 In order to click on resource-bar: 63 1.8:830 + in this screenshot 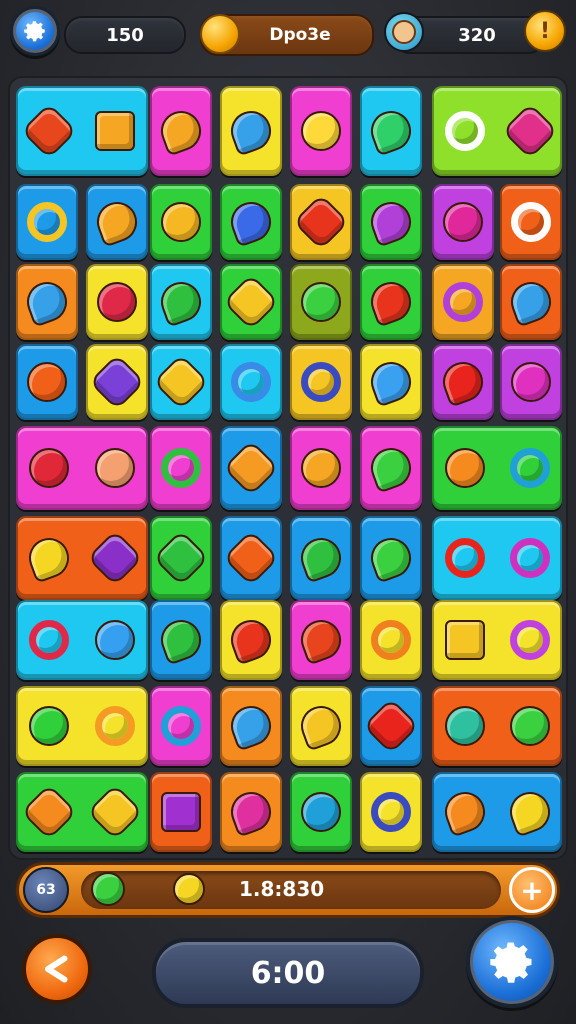, I will do `click(288, 890)`.